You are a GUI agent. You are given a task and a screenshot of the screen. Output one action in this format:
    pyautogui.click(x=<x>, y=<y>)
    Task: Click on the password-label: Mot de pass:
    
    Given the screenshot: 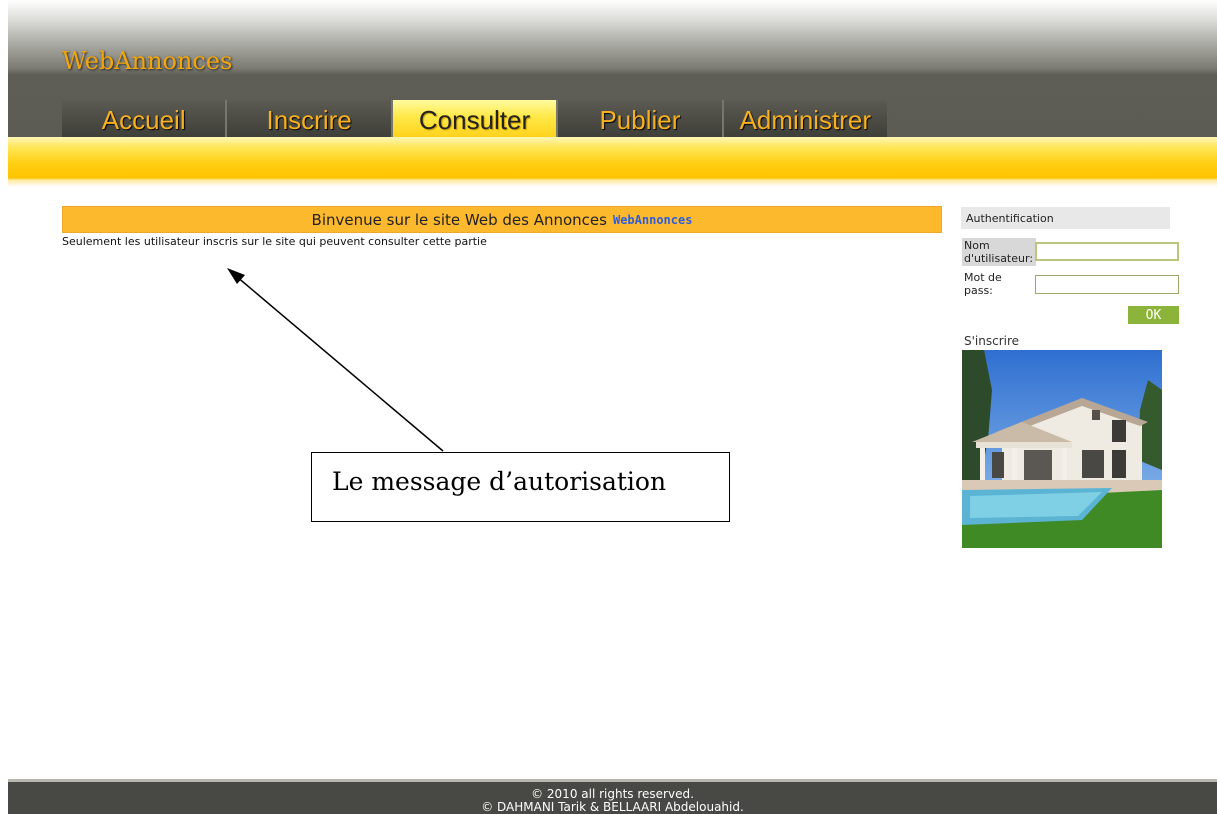 What is the action you would take?
    pyautogui.click(x=998, y=284)
    